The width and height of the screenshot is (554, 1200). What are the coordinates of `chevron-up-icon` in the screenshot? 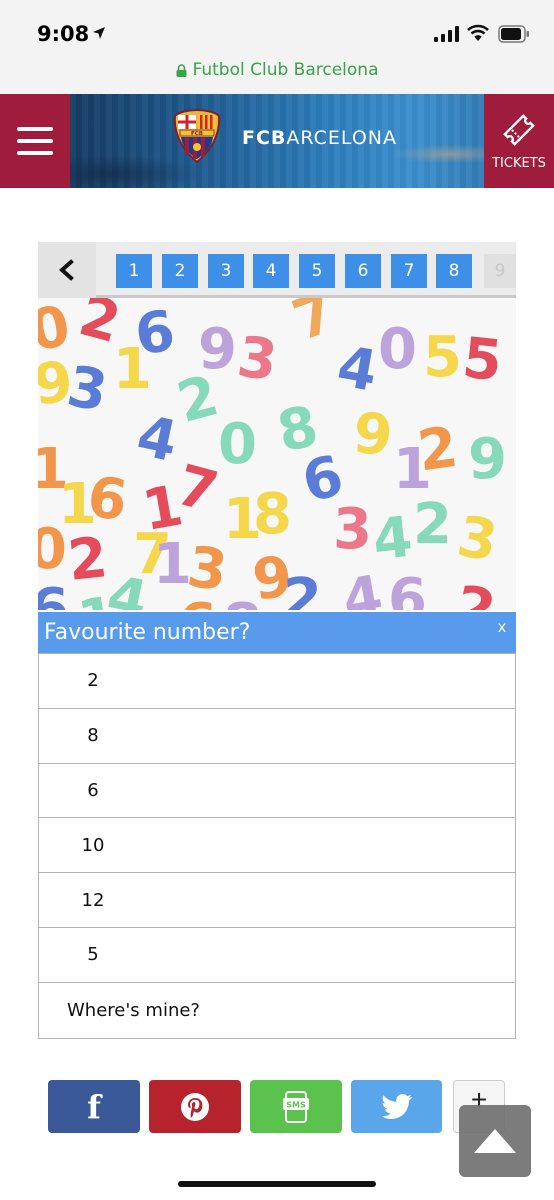 It's located at (495, 1141).